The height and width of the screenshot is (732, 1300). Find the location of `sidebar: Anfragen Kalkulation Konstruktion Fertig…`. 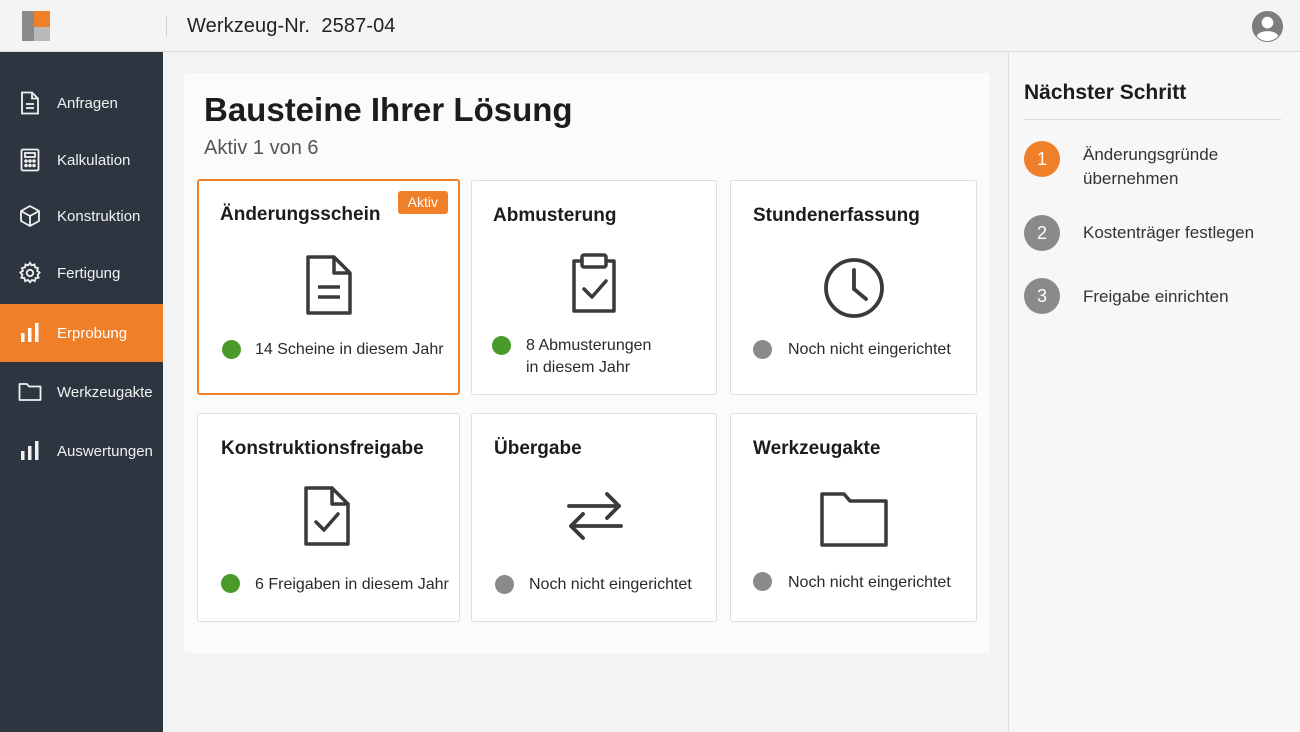

sidebar: Anfragen Kalkulation Konstruktion Fertig… is located at coordinates (81, 392).